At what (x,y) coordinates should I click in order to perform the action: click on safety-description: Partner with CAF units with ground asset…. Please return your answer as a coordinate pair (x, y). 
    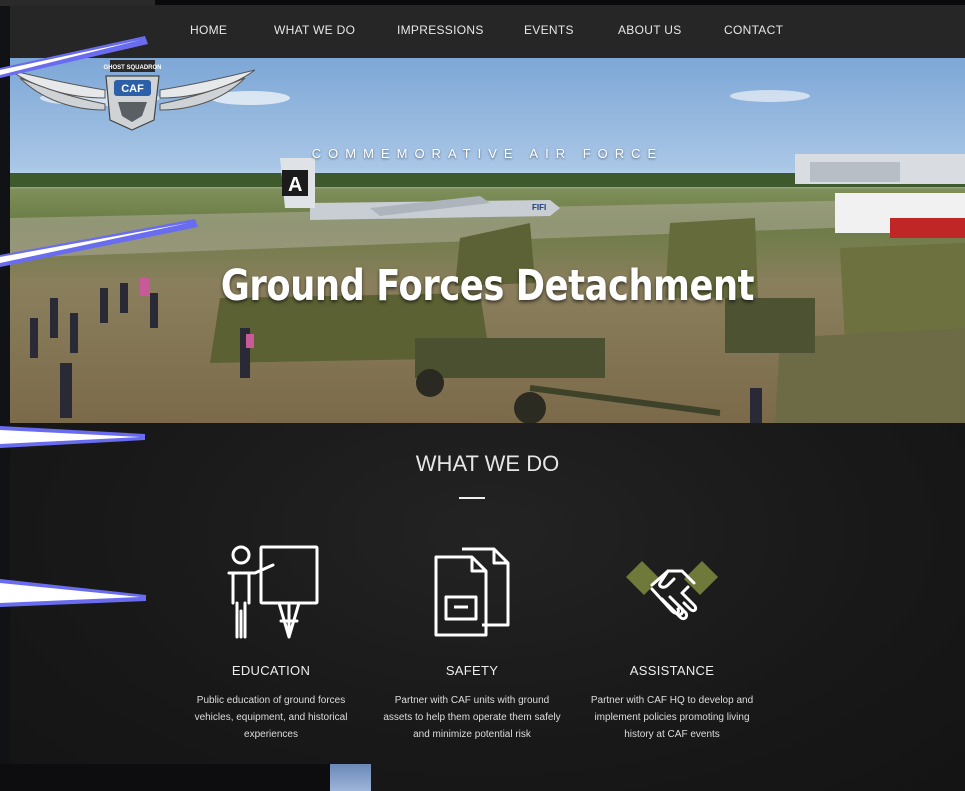
    Looking at the image, I should click on (472, 717).